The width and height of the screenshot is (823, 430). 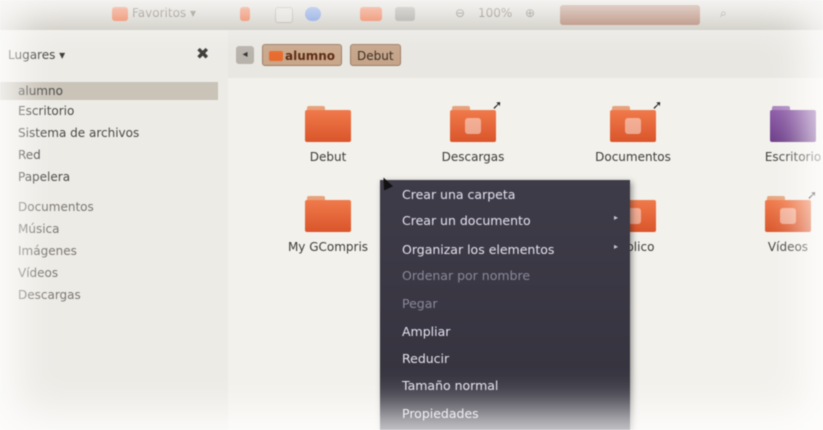 What do you see at coordinates (473, 157) in the screenshot?
I see `folder-label: Descargas` at bounding box center [473, 157].